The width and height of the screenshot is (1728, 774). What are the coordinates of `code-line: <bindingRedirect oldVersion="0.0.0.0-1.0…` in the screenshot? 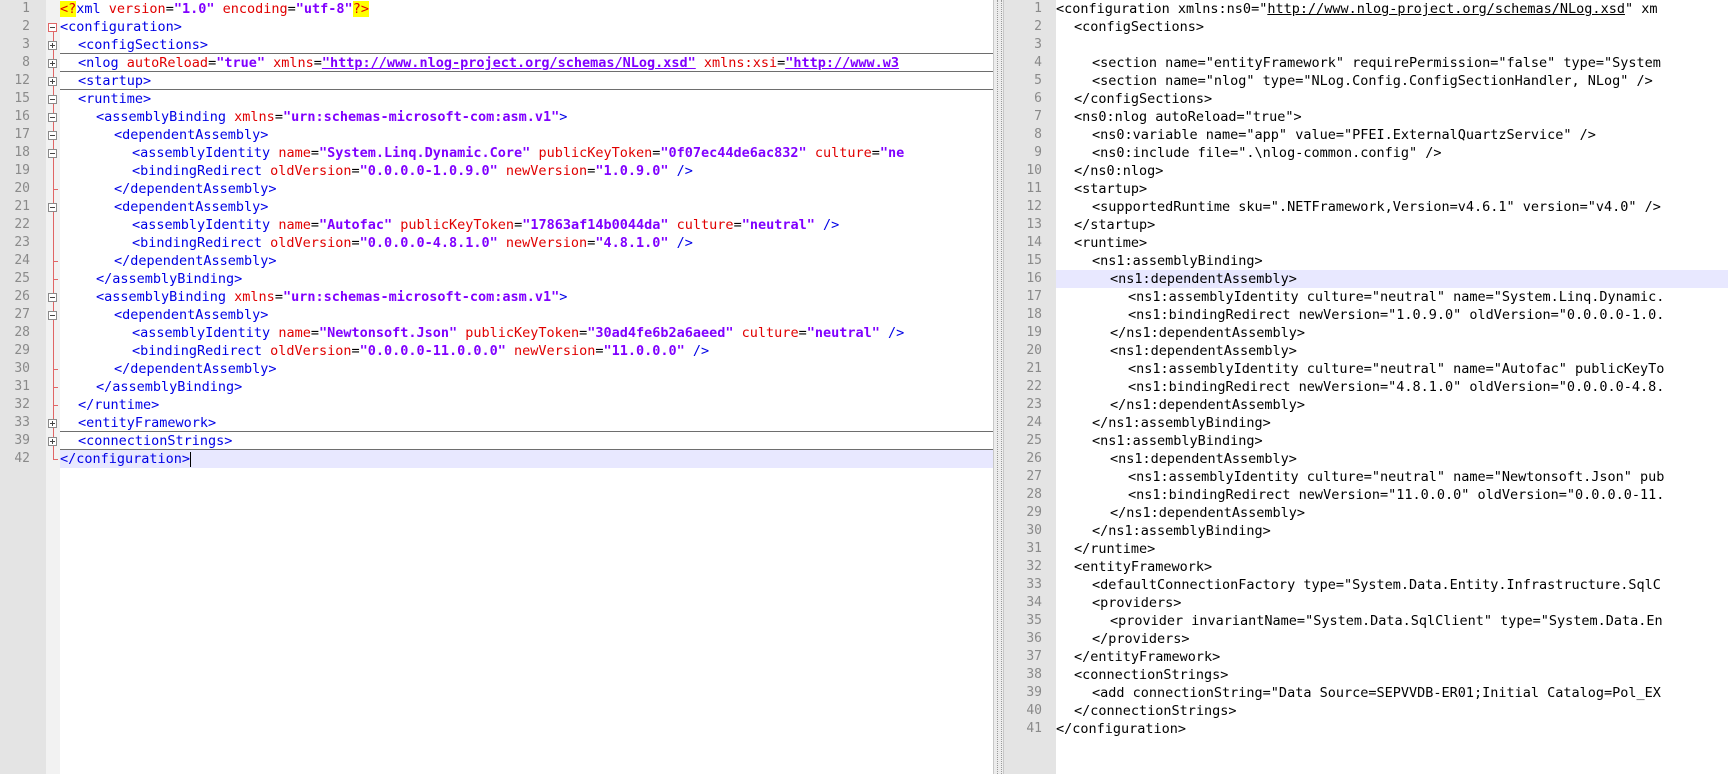 It's located at (526, 171).